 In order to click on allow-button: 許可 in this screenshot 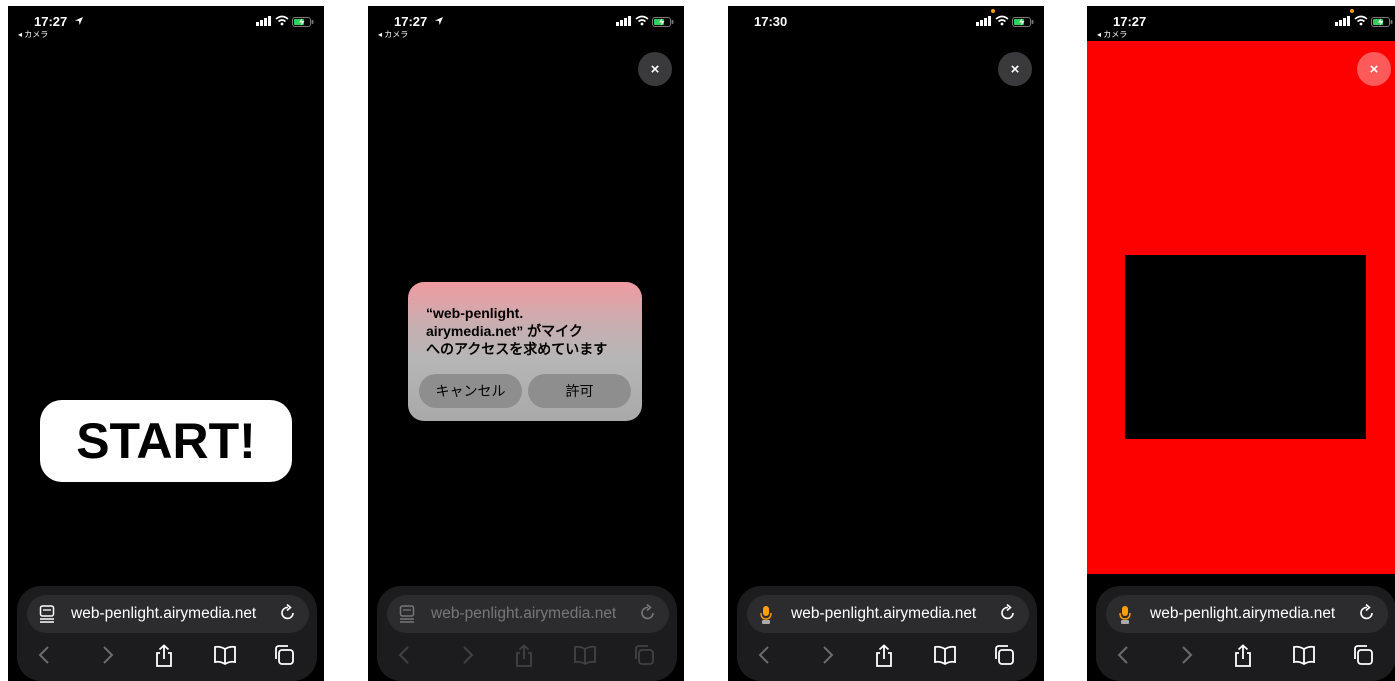, I will do `click(579, 391)`.